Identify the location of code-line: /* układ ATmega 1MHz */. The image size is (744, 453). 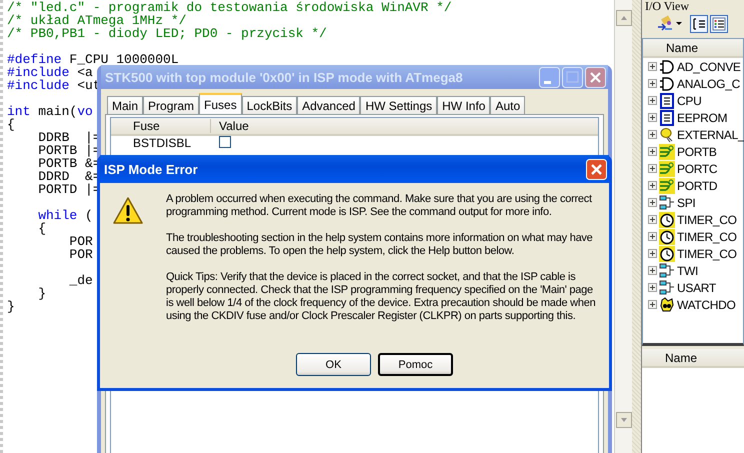
(96, 20).